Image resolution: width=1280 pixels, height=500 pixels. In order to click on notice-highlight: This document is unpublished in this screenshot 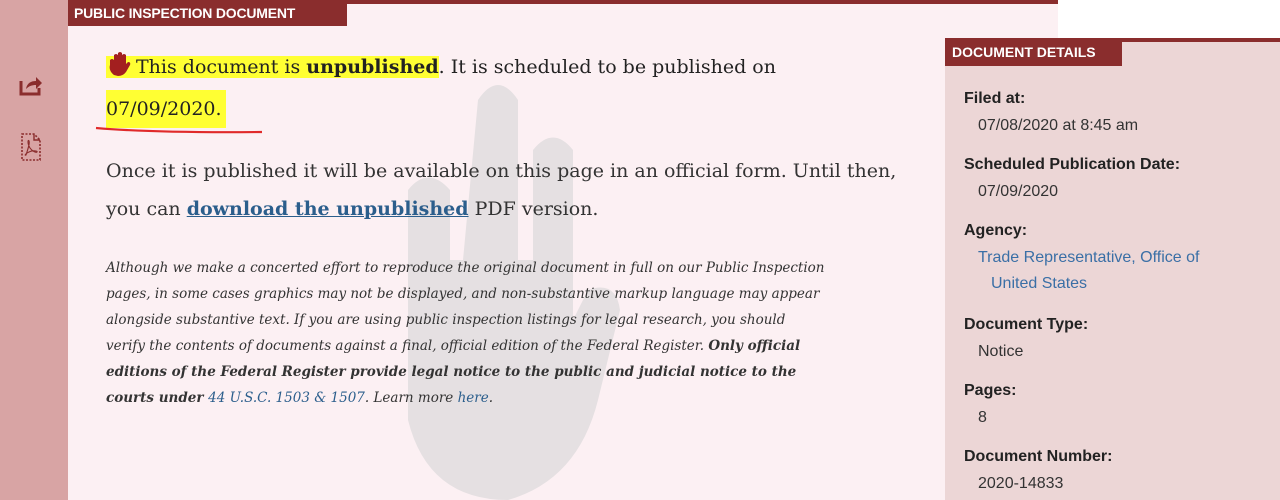, I will do `click(272, 65)`.